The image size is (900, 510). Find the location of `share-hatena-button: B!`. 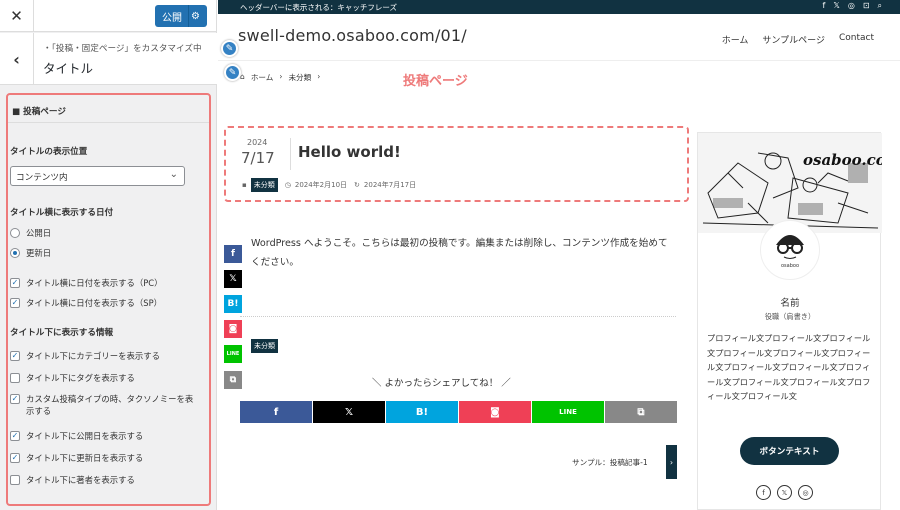

share-hatena-button: B! is located at coordinates (422, 412).